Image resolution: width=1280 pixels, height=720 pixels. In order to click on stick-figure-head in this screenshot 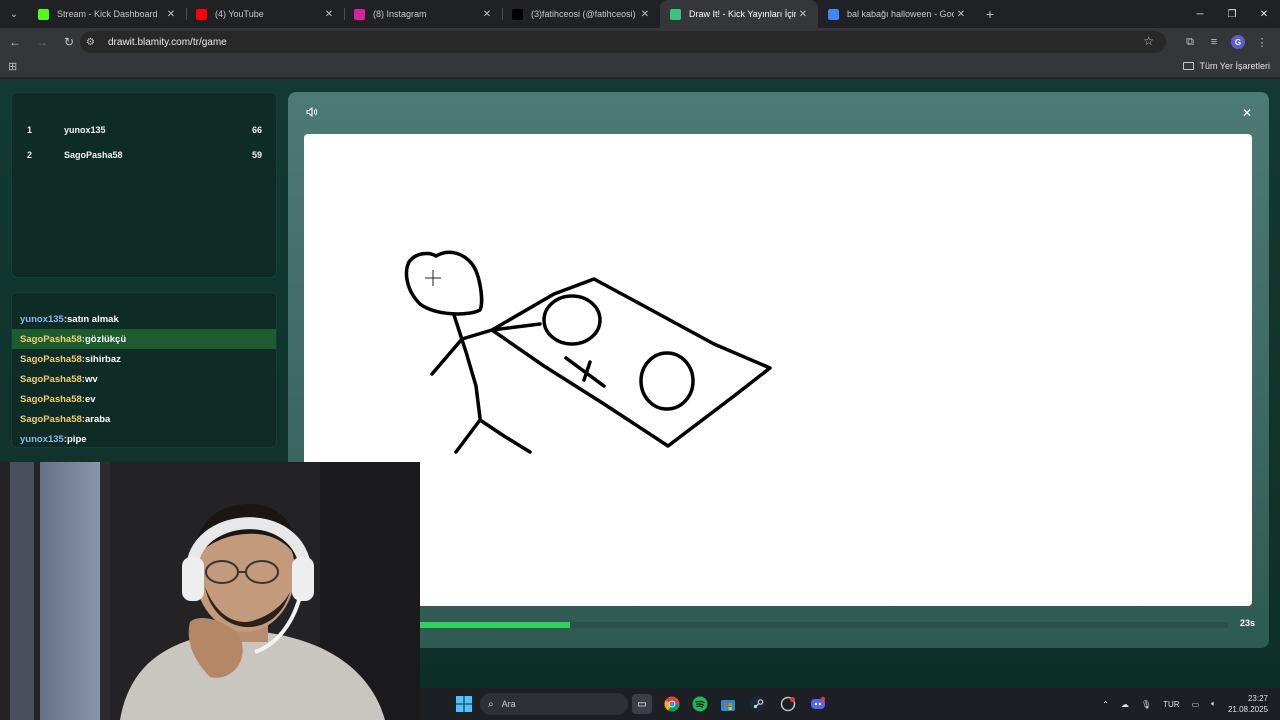, I will do `click(444, 283)`.